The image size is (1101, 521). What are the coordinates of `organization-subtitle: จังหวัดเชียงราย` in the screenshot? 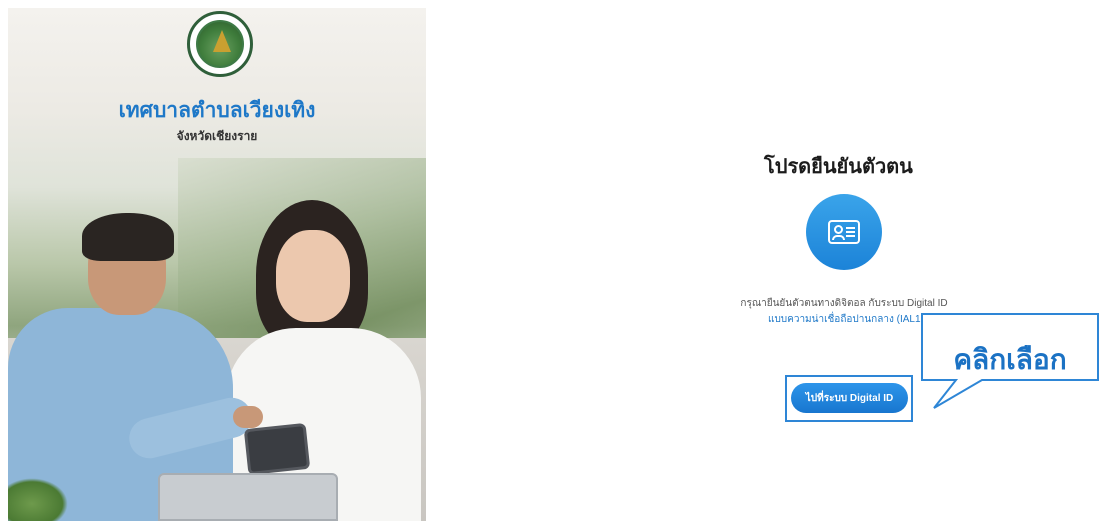 It's located at (217, 136).